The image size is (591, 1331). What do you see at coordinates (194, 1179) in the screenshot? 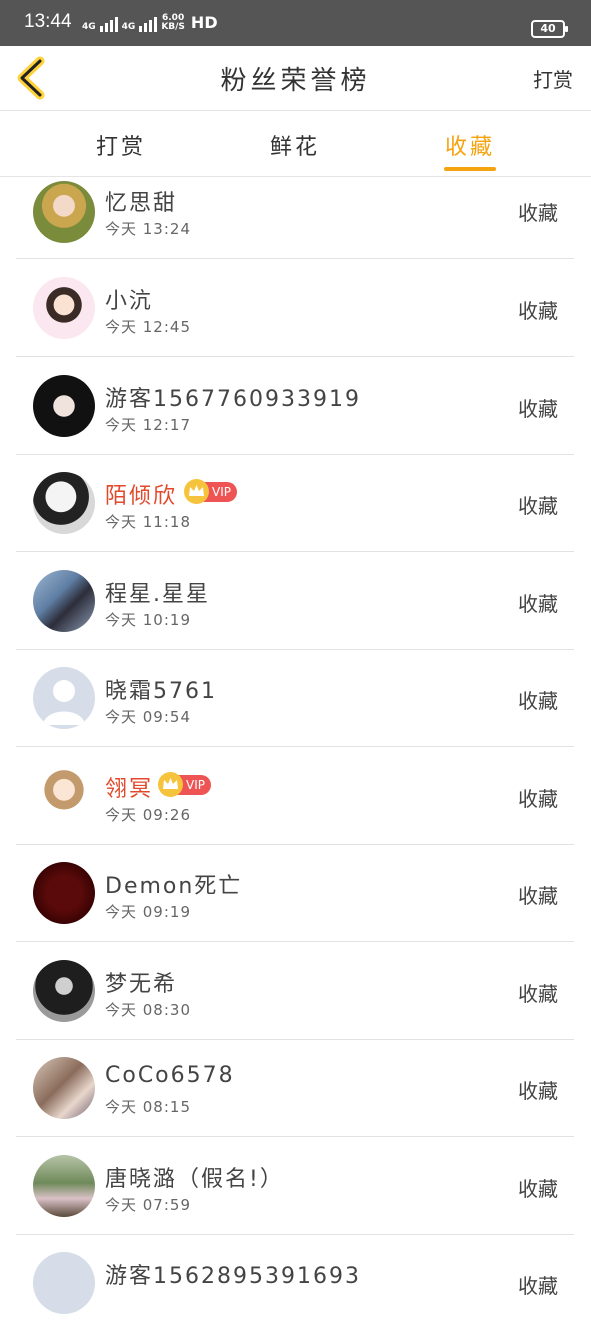
I see `user-name: 唐晓潞（假名!）` at bounding box center [194, 1179].